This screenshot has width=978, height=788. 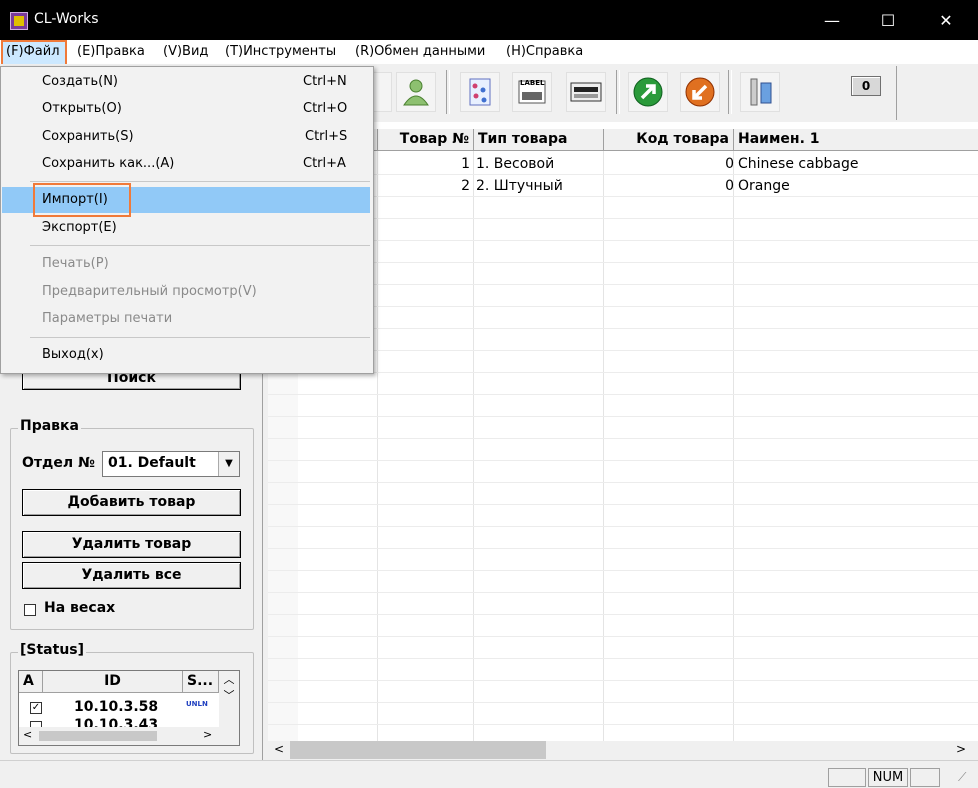 What do you see at coordinates (416, 92) in the screenshot?
I see `user-icon` at bounding box center [416, 92].